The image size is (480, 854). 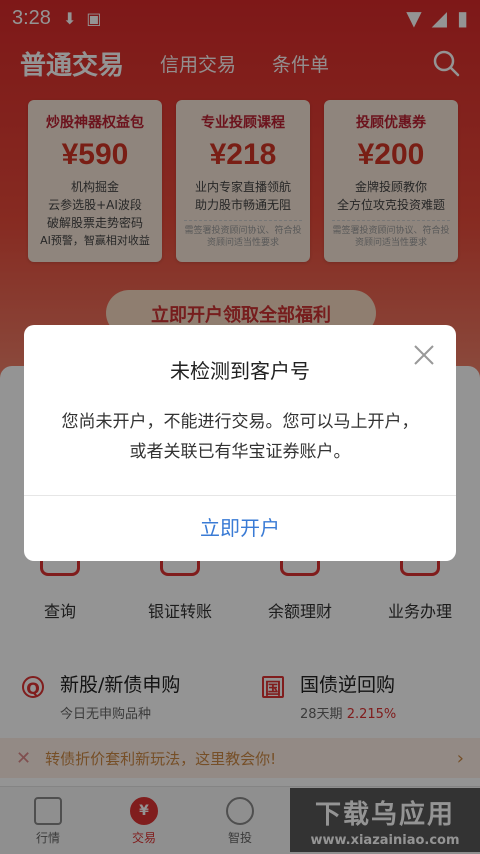 What do you see at coordinates (240, 528) in the screenshot?
I see `open-account-button: 立即开户` at bounding box center [240, 528].